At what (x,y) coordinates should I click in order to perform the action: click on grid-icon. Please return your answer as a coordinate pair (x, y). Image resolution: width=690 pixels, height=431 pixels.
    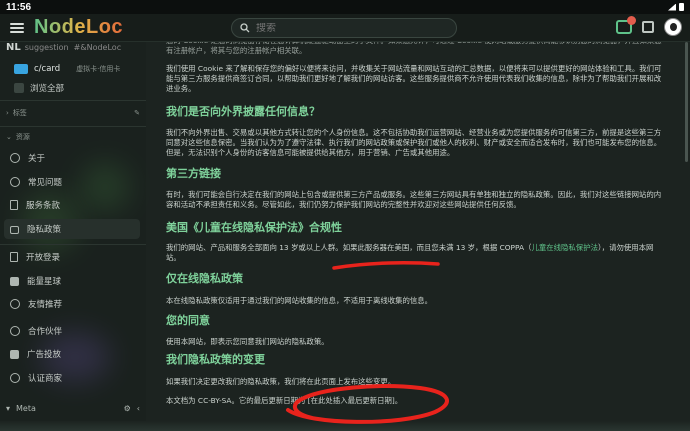
    Looking at the image, I should click on (19, 88).